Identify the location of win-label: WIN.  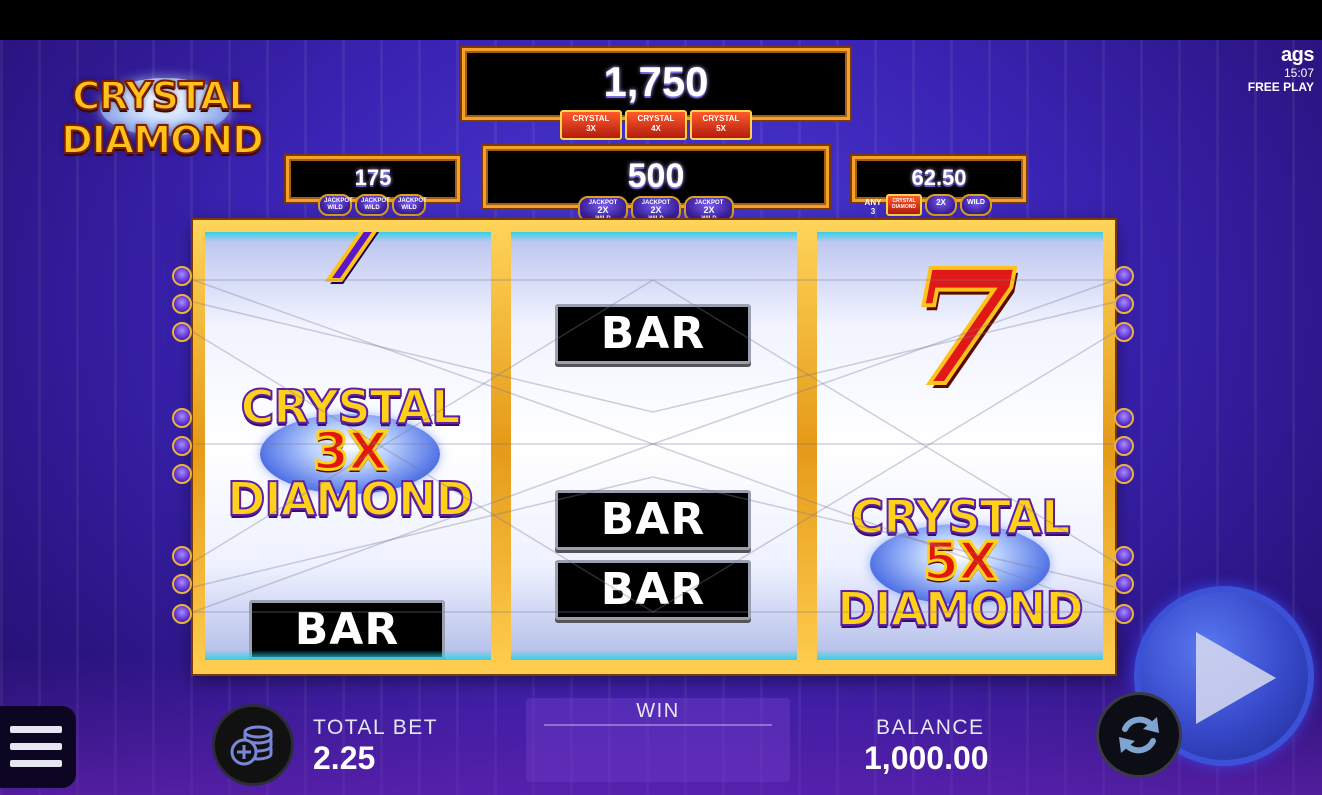
(658, 711).